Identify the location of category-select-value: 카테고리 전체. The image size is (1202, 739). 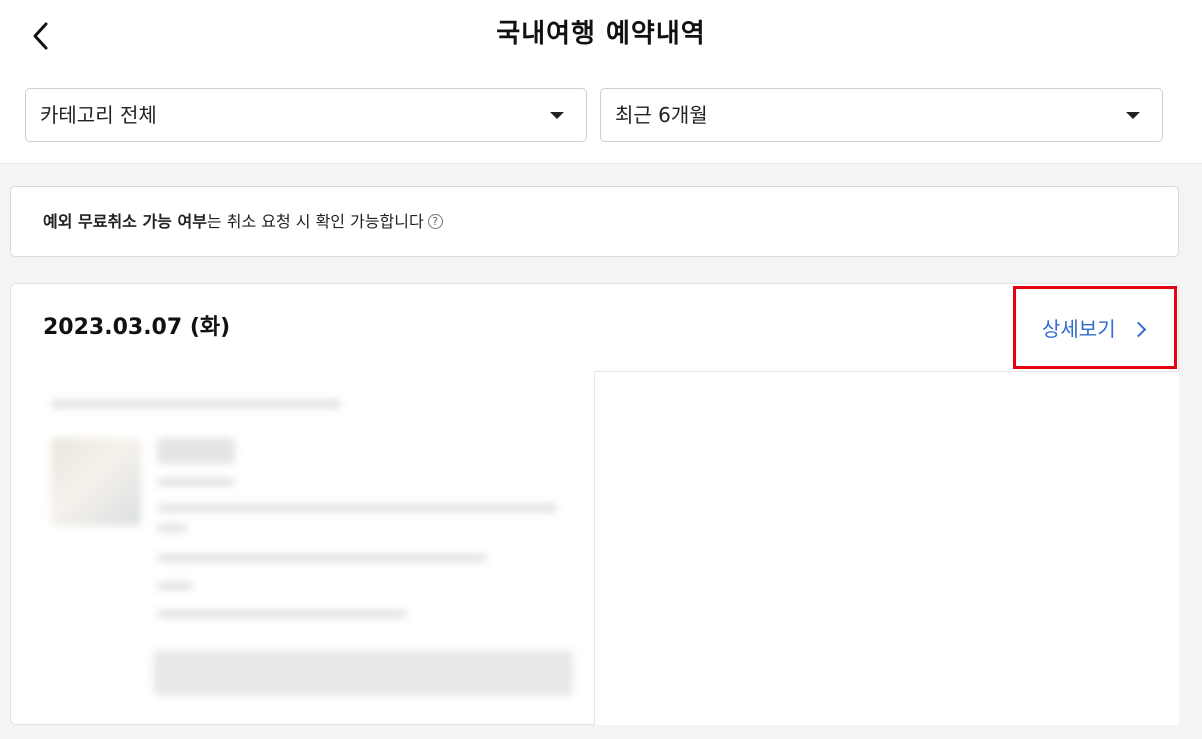
(98, 115).